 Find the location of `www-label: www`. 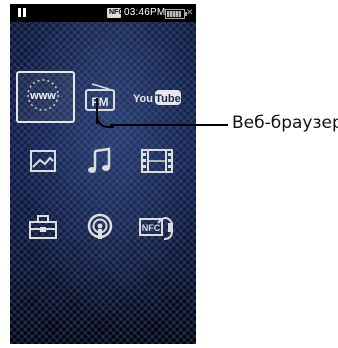

www-label: www is located at coordinates (42, 96).